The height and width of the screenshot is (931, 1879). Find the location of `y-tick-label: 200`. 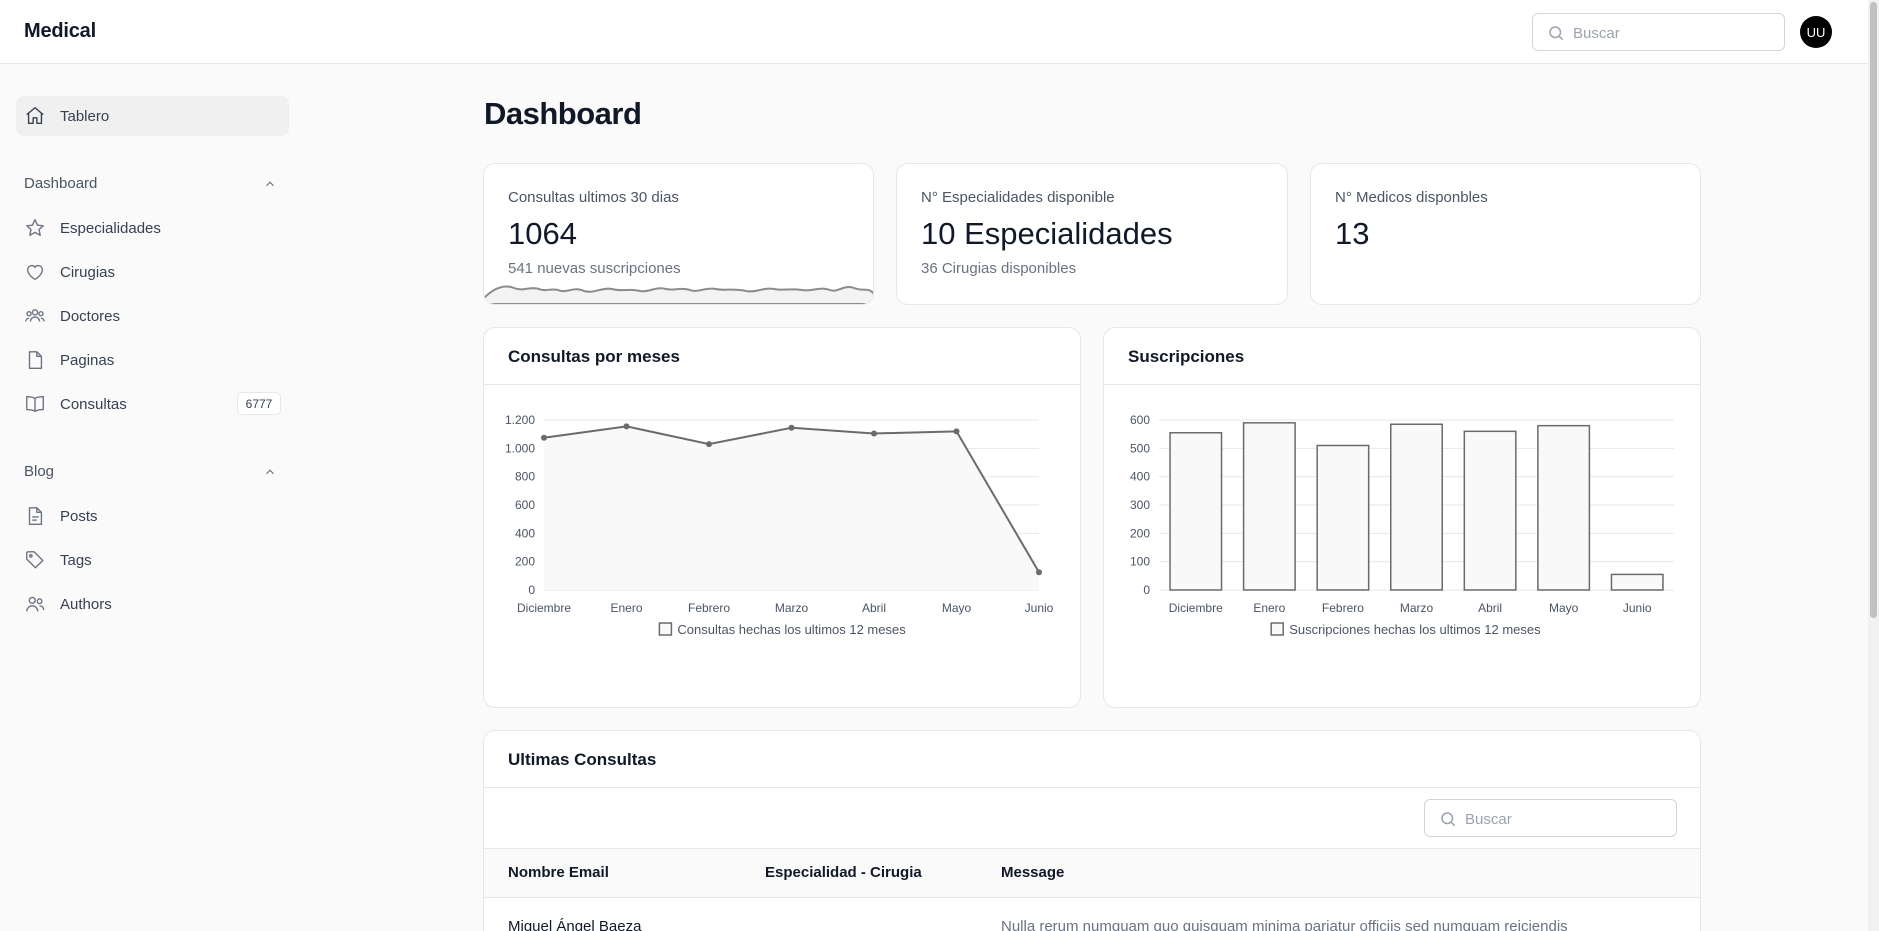

y-tick-label: 200 is located at coordinates (525, 562).